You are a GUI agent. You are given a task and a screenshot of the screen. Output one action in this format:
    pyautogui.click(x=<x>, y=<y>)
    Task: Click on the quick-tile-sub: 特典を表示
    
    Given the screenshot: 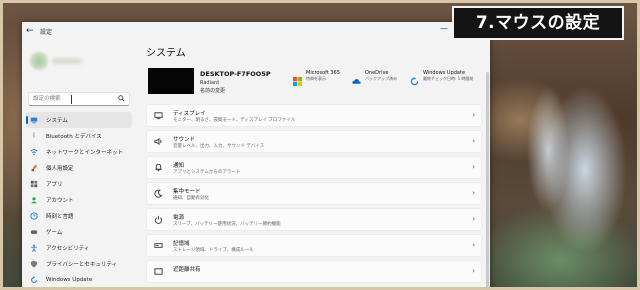 What is the action you would take?
    pyautogui.click(x=316, y=78)
    